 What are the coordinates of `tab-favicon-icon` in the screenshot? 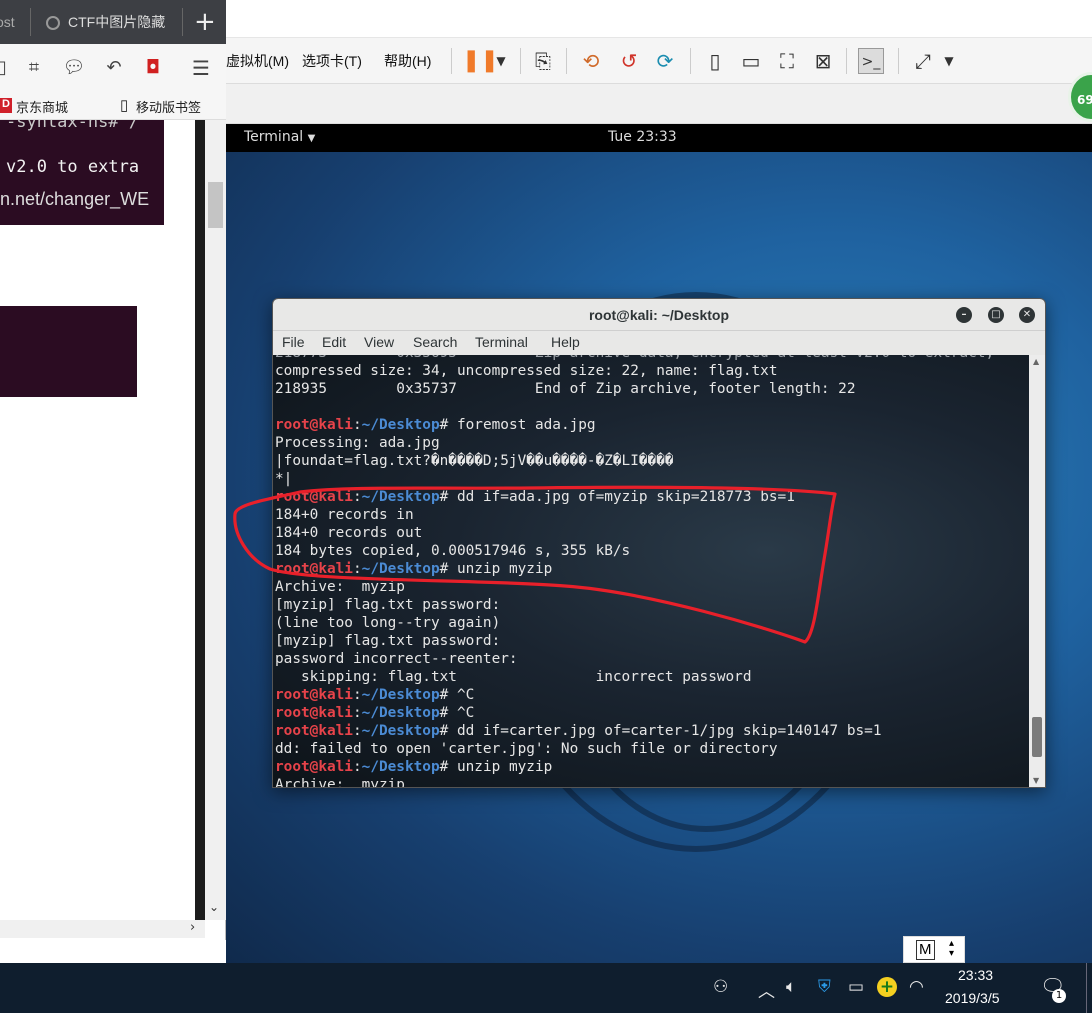 It's located at (53, 23).